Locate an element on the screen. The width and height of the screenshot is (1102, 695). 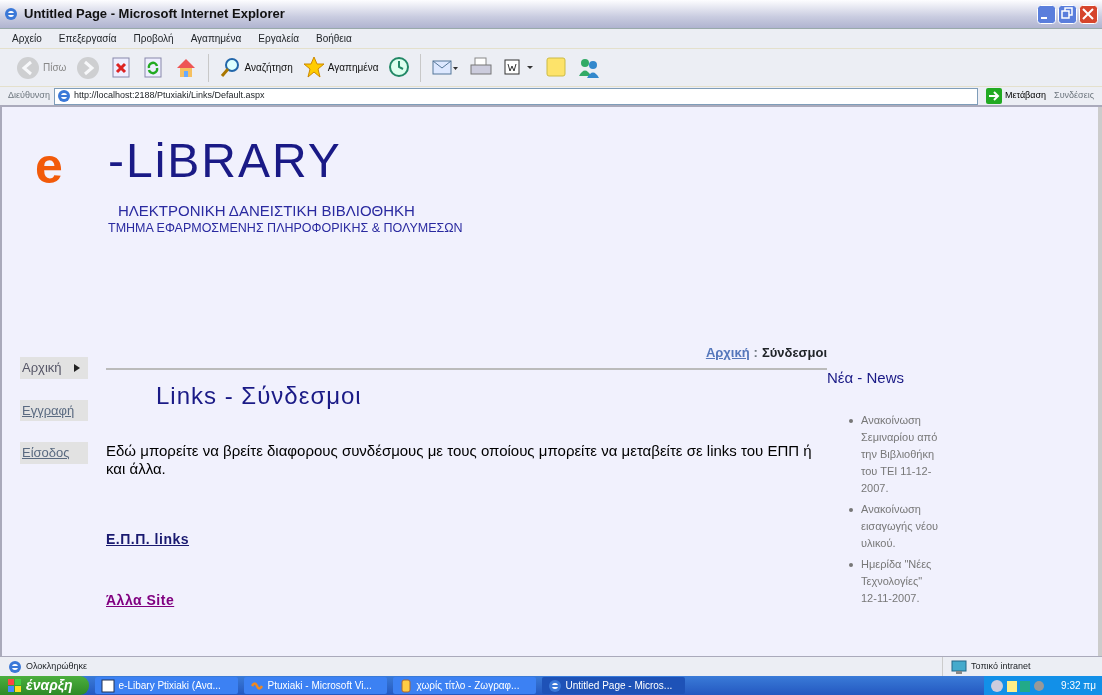
side-menu-item: Εγγραφή is located at coordinates (54, 410).